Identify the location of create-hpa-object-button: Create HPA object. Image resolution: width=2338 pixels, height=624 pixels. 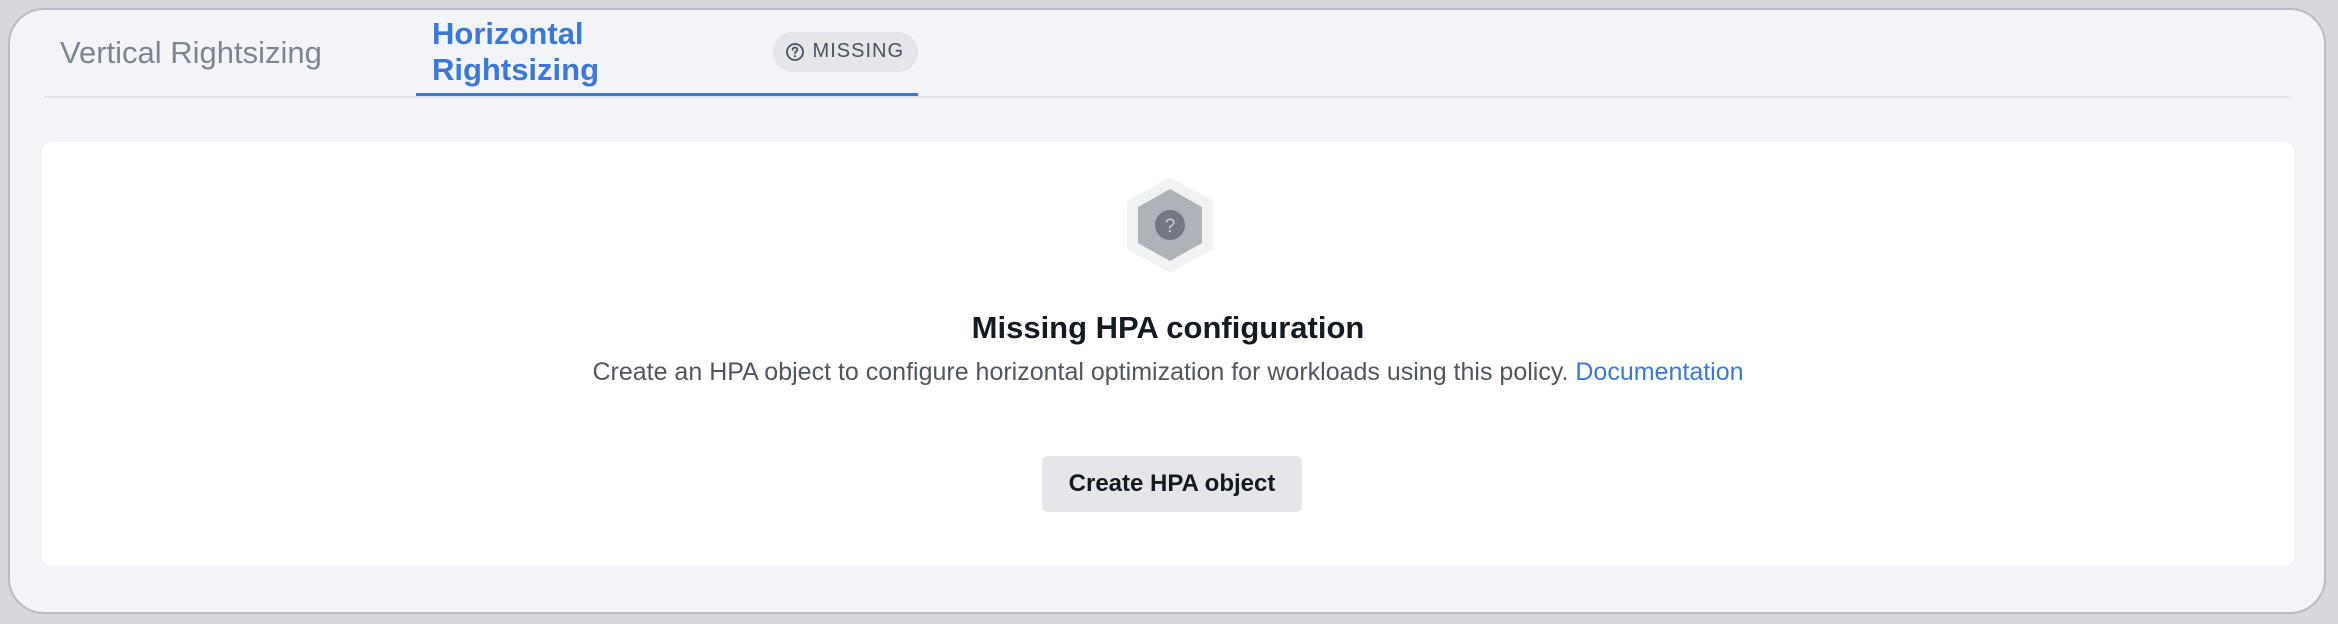
(1172, 484).